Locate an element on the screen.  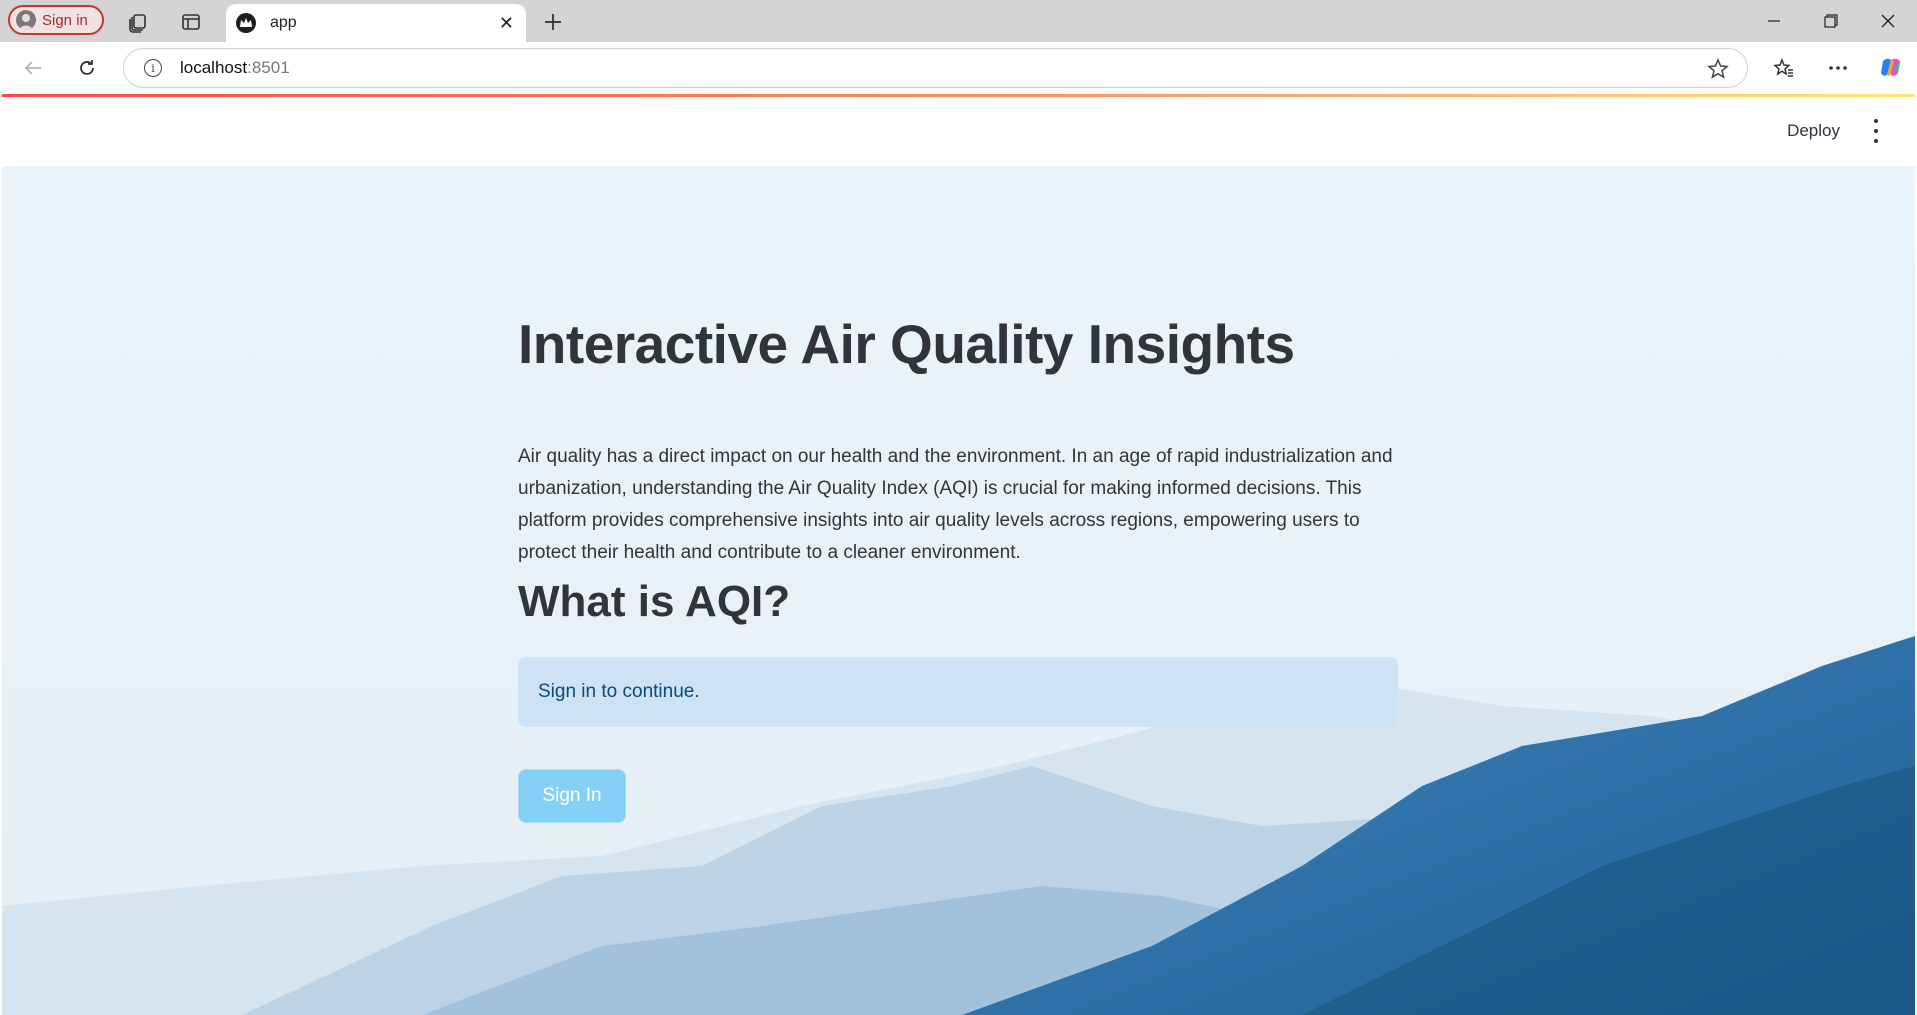
minimize-icon is located at coordinates (1774, 21).